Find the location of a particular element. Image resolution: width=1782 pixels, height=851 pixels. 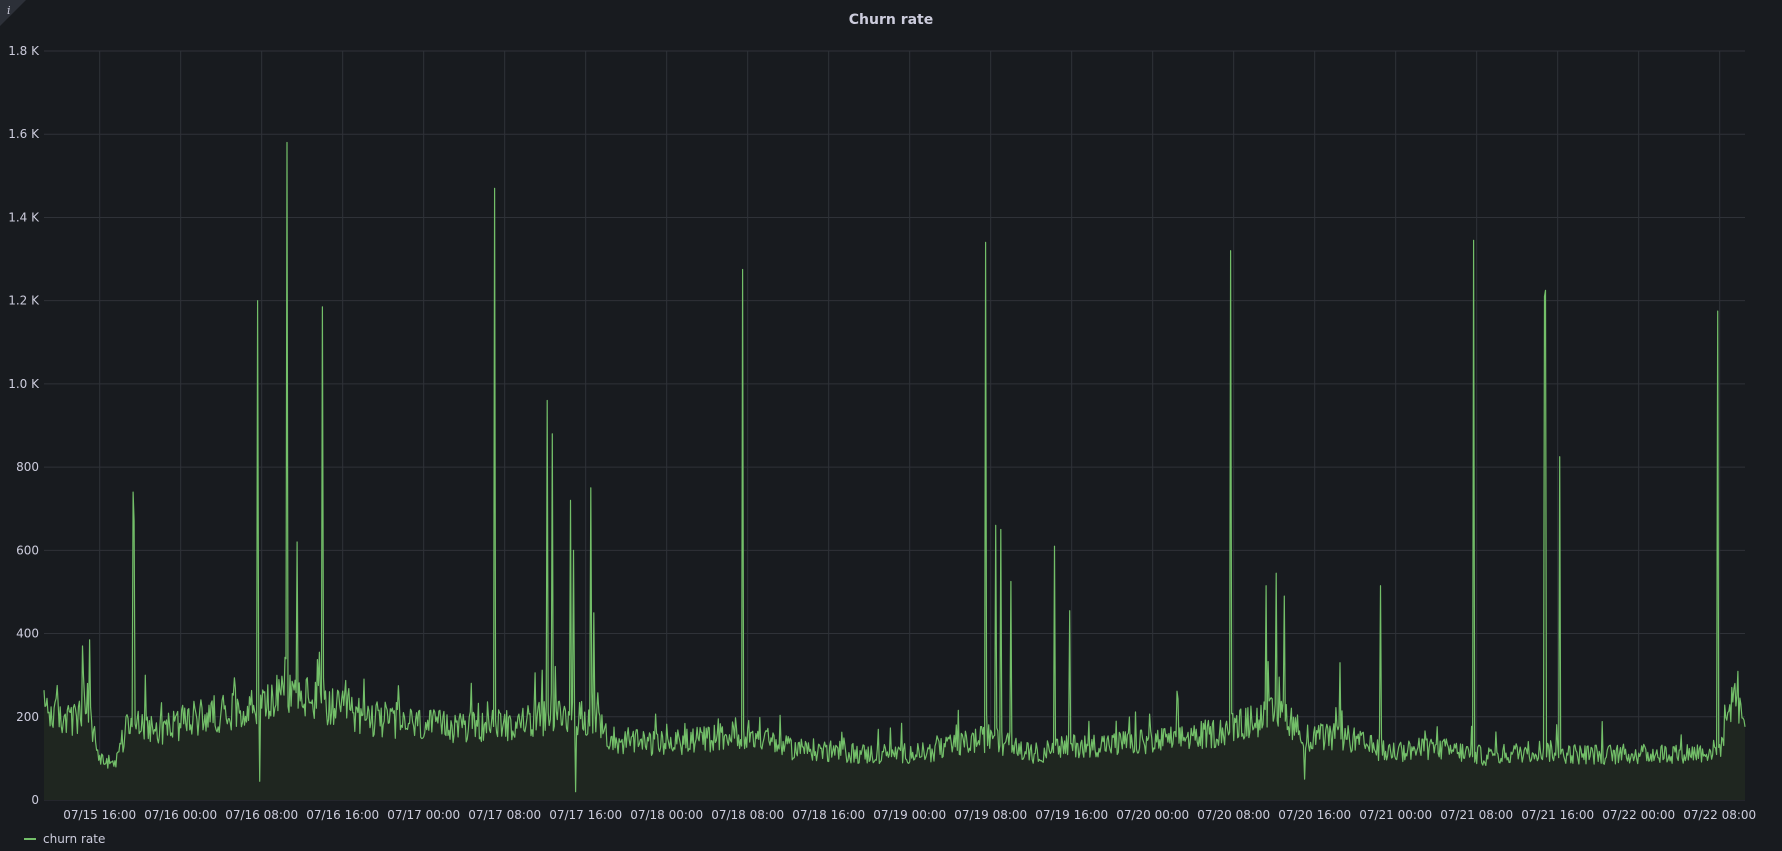

x-tick-label: 07/20 16:00 is located at coordinates (1314, 815).